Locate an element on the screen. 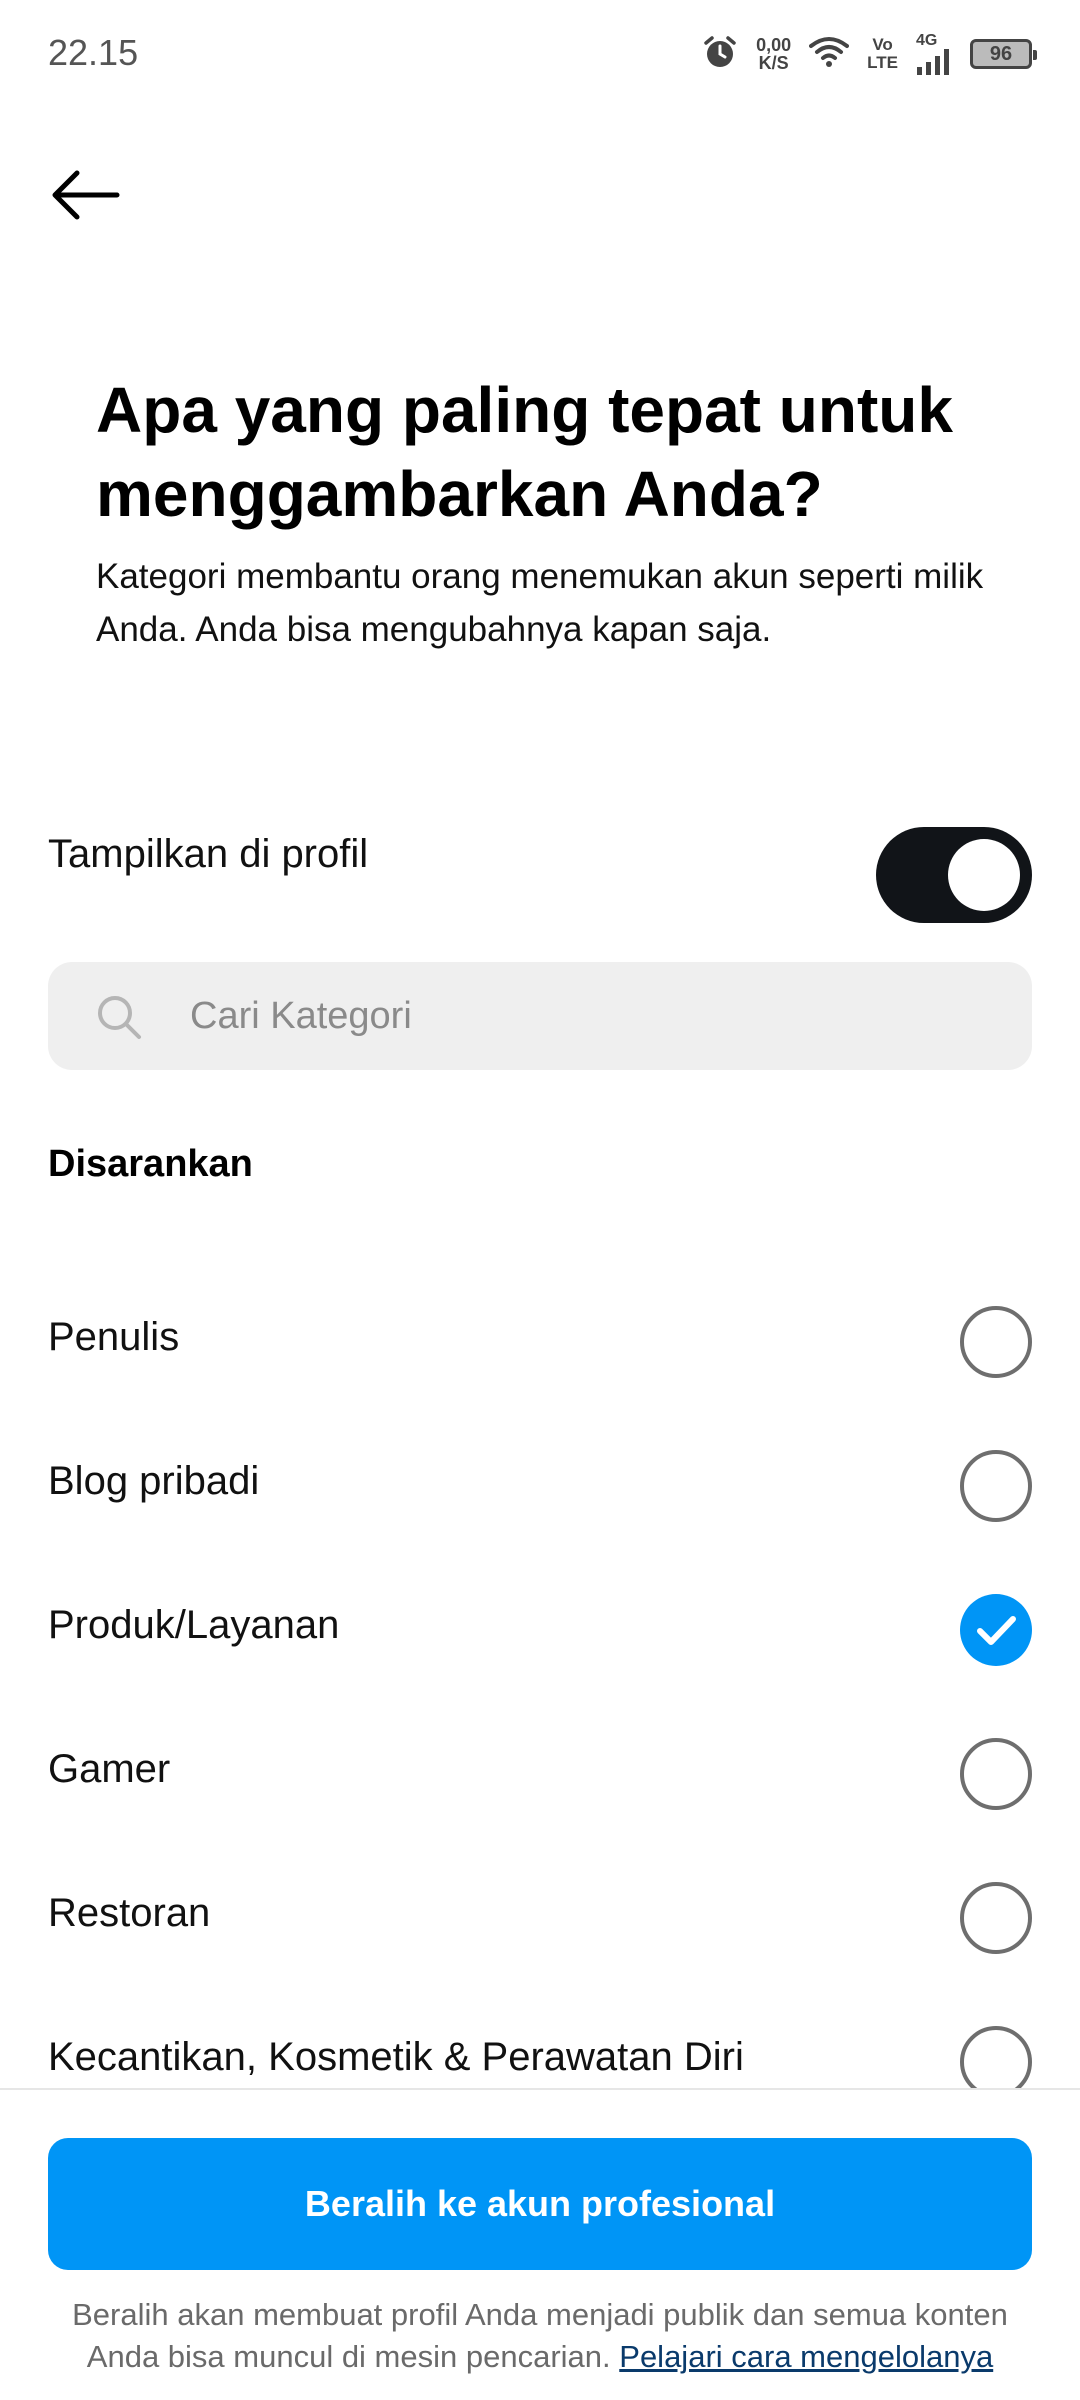  switch-to-professional-button: Beralih ke akun profesional is located at coordinates (540, 2204).